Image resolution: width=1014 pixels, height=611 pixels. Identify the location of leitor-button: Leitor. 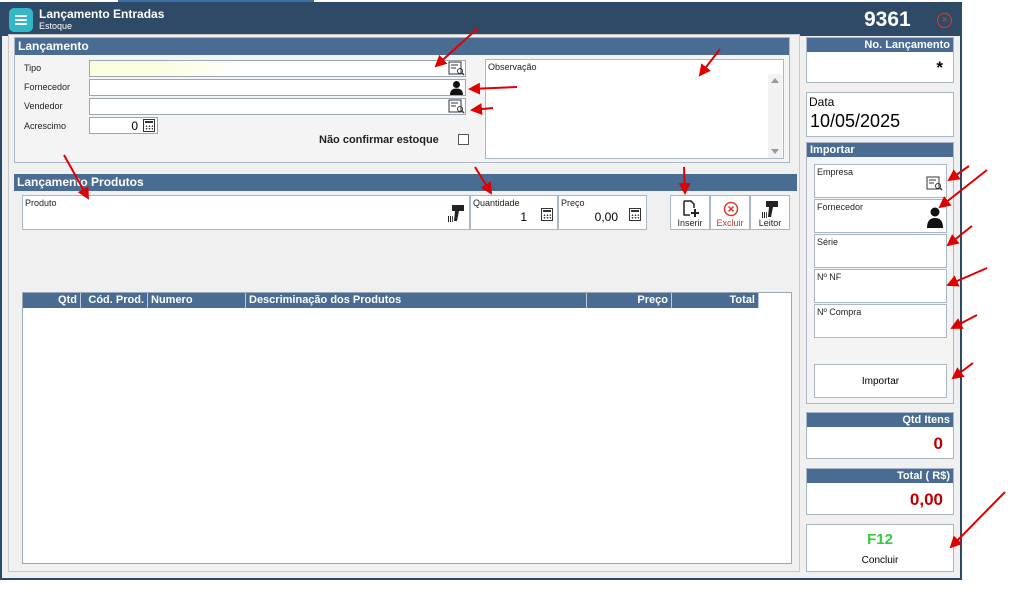
(770, 212).